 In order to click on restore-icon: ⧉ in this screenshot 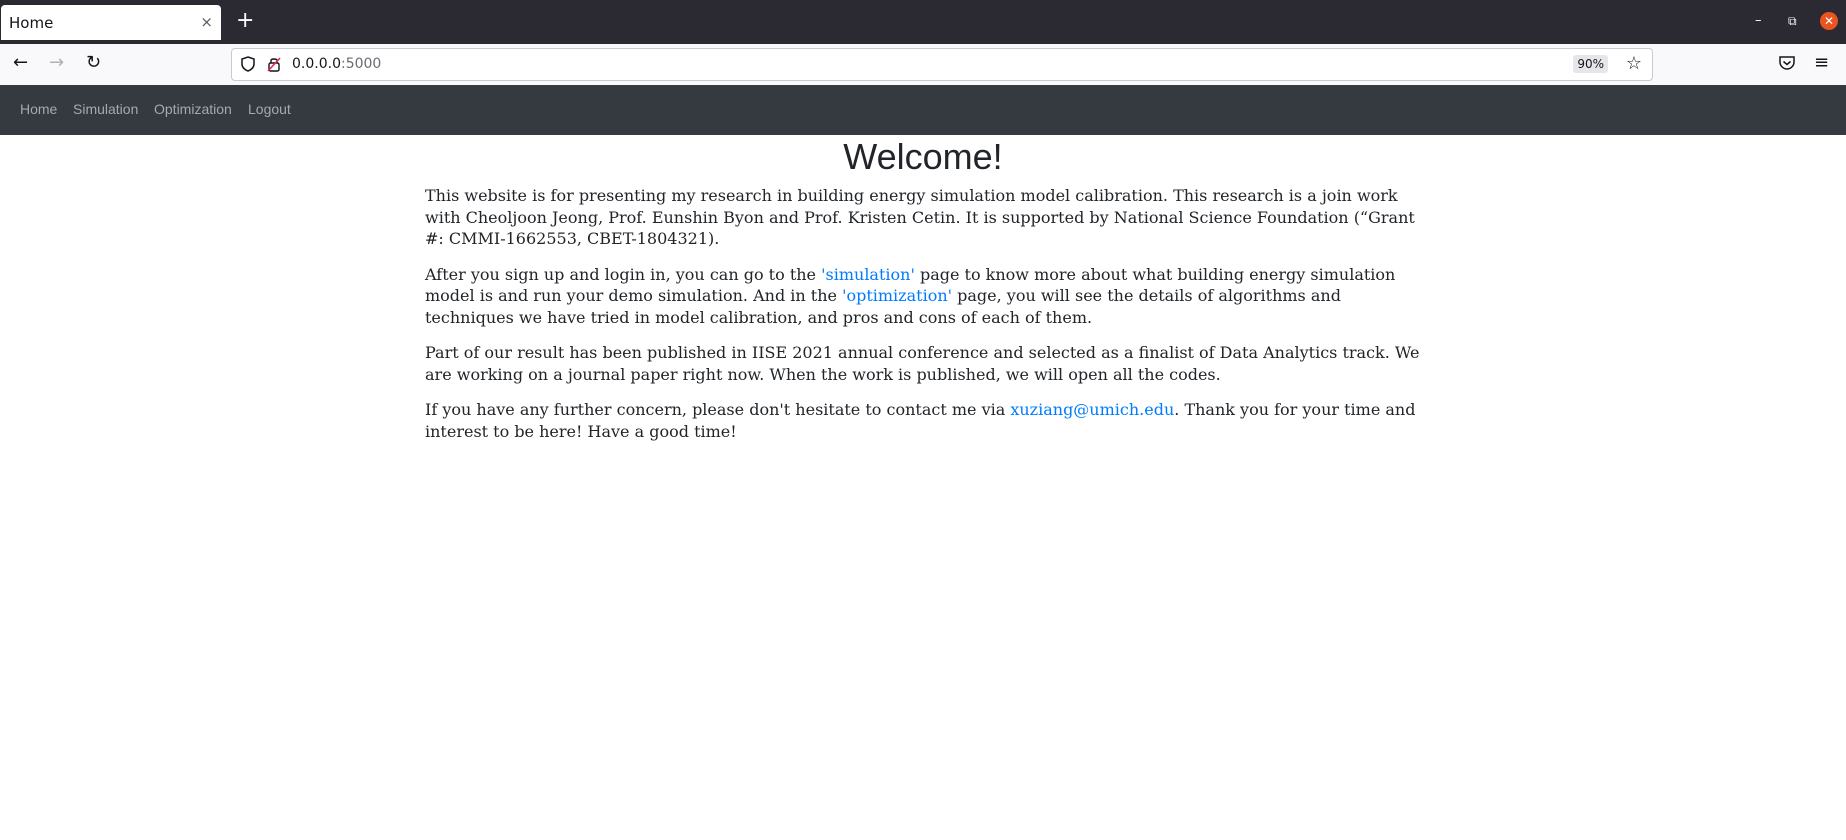, I will do `click(1792, 21)`.